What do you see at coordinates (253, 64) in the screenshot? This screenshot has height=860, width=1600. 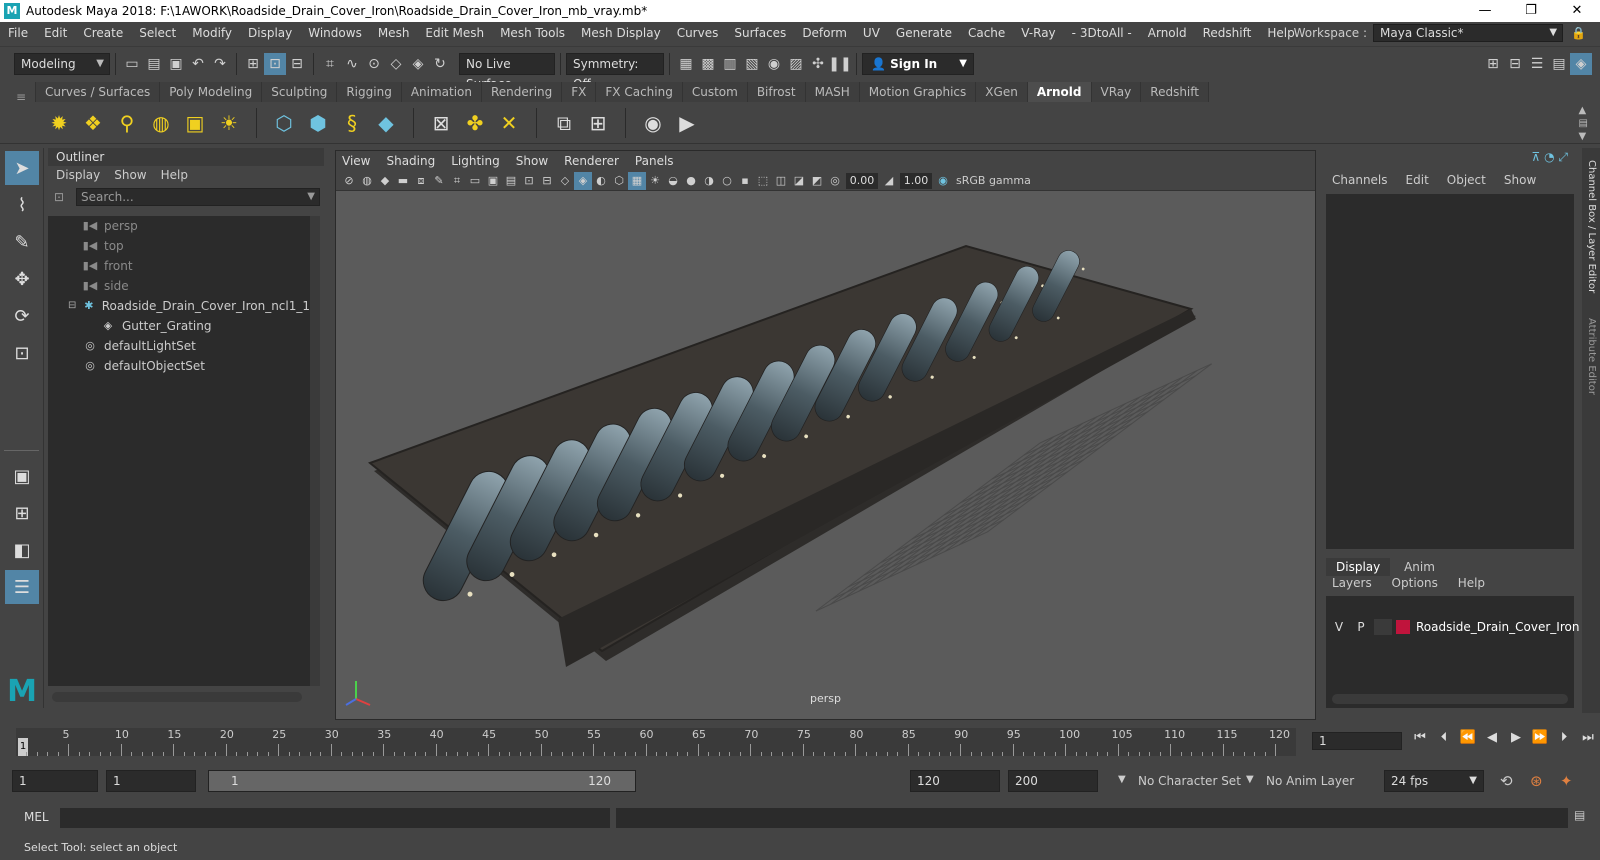 I see `select-hierarchy-icon: ⊞` at bounding box center [253, 64].